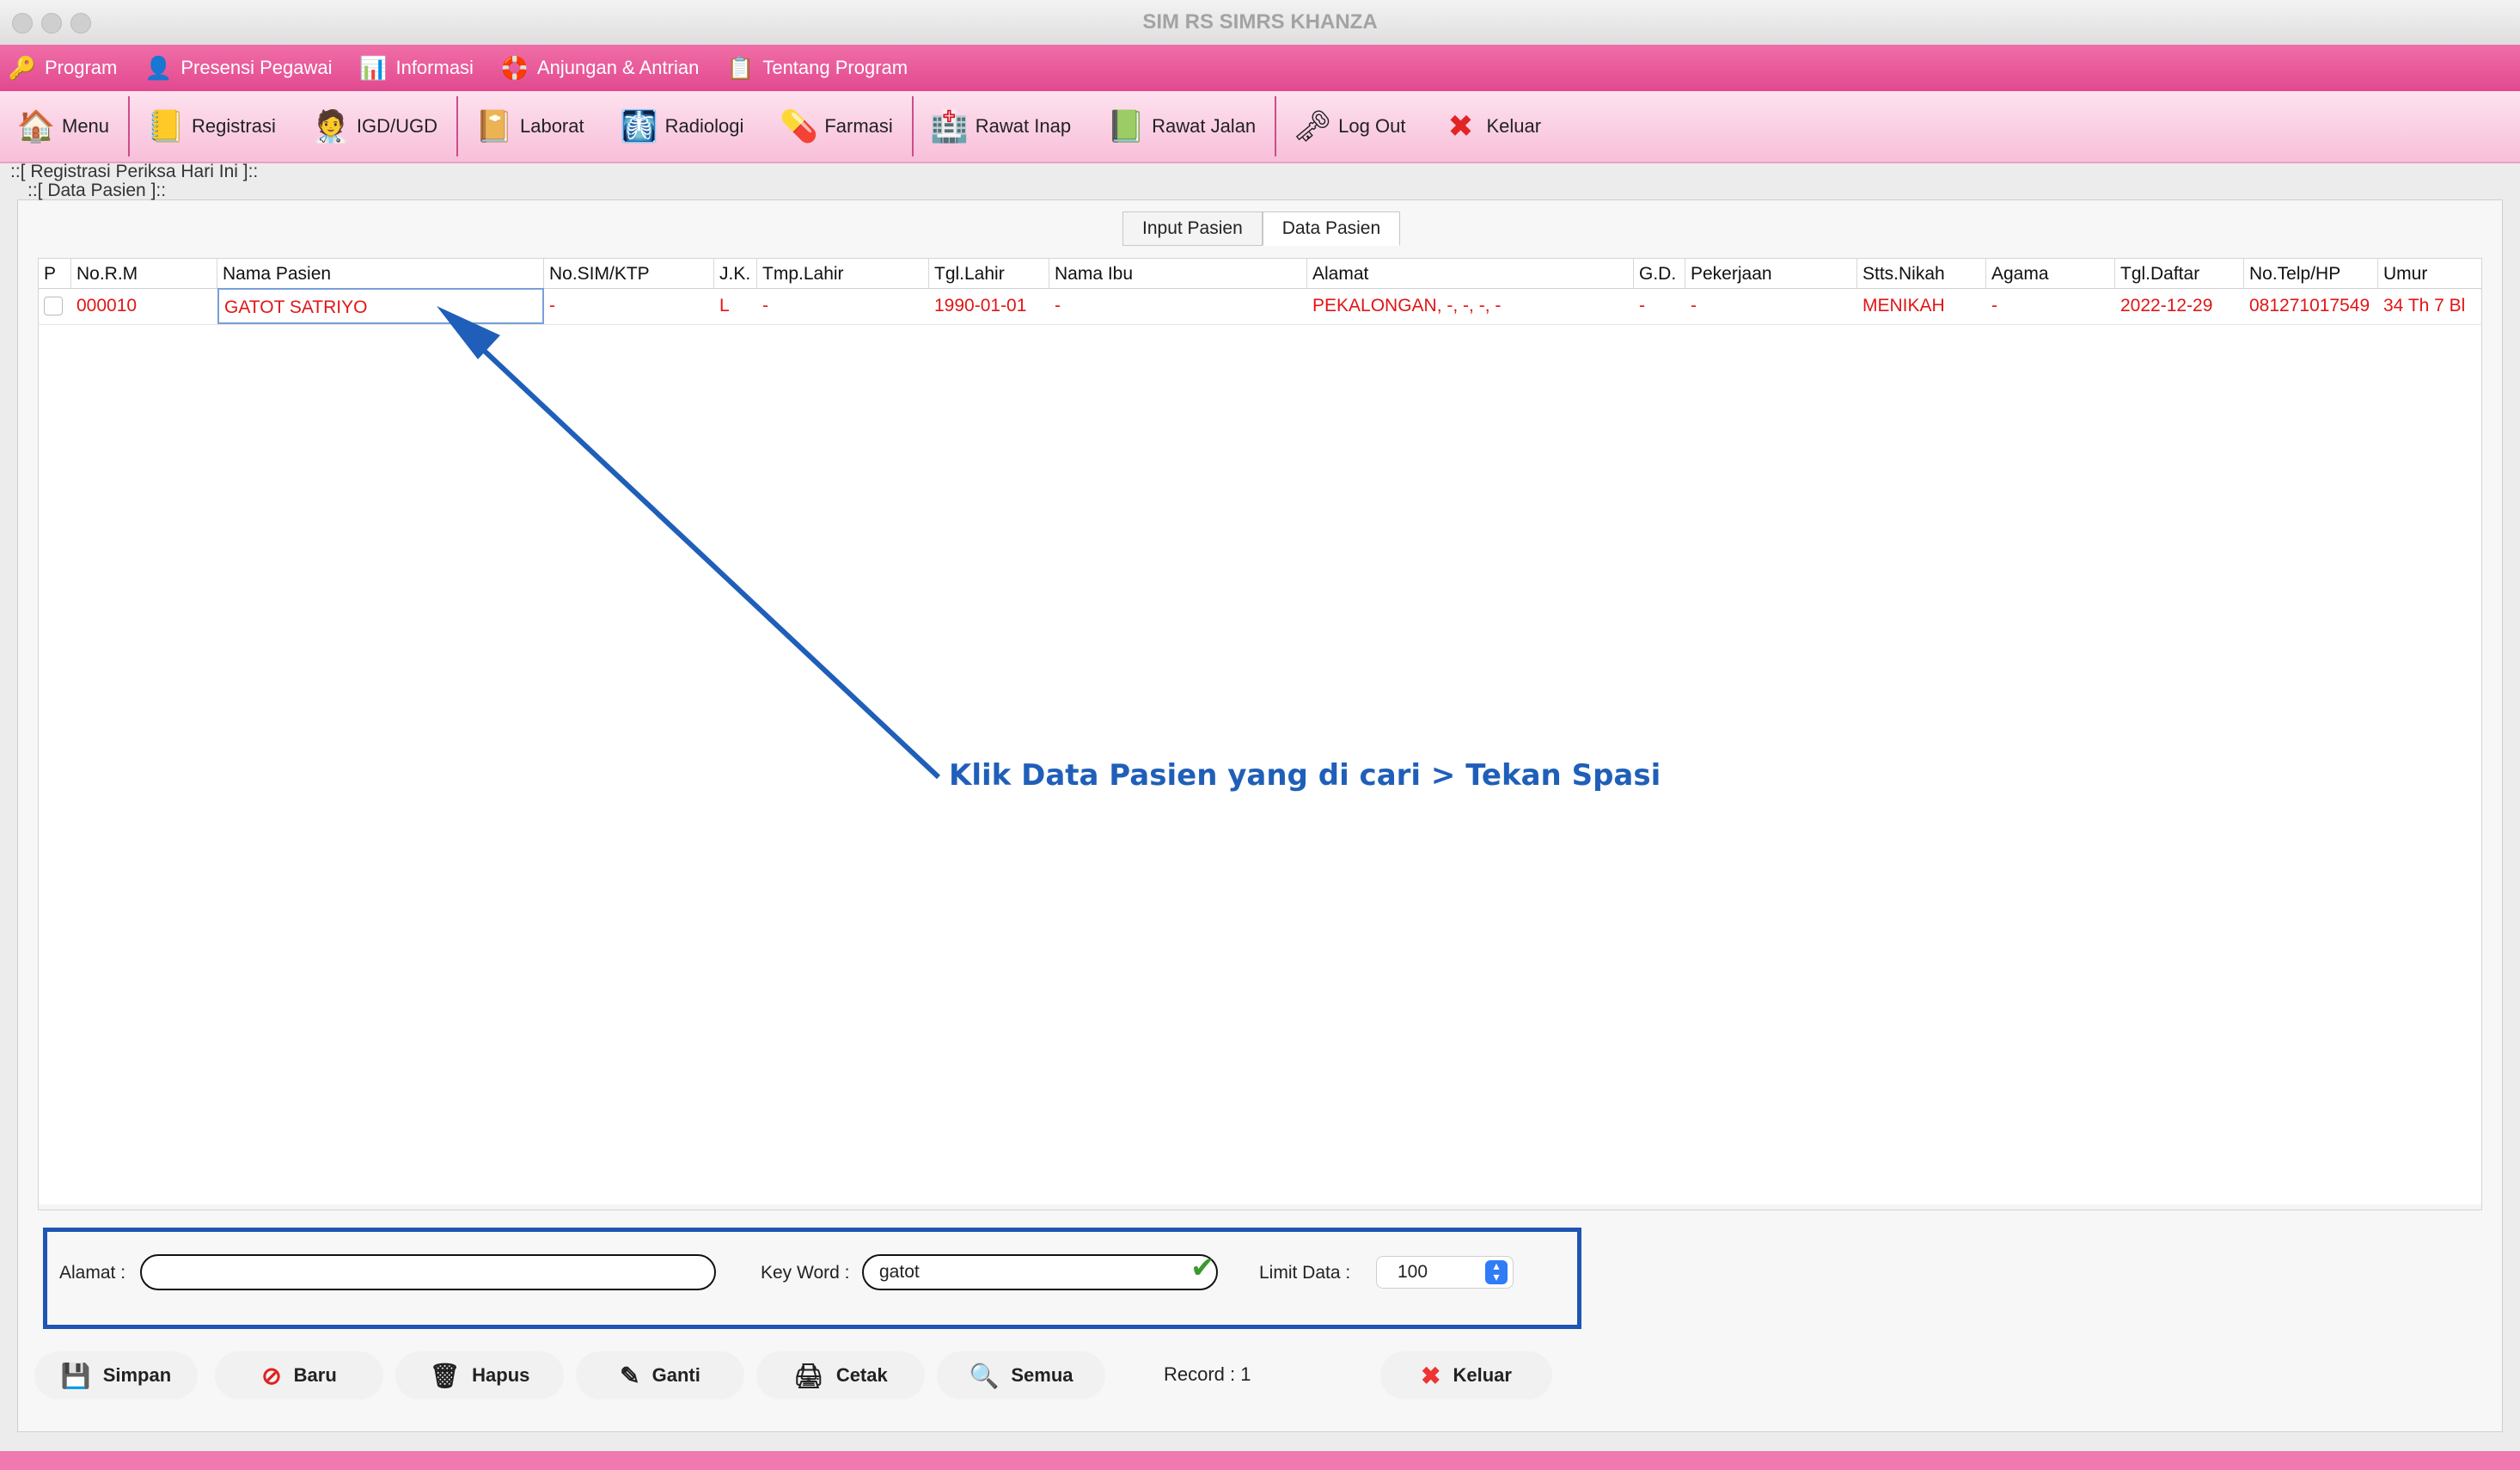  Describe the element at coordinates (805, 1273) in the screenshot. I see `keyword-label: Key Word :` at that location.